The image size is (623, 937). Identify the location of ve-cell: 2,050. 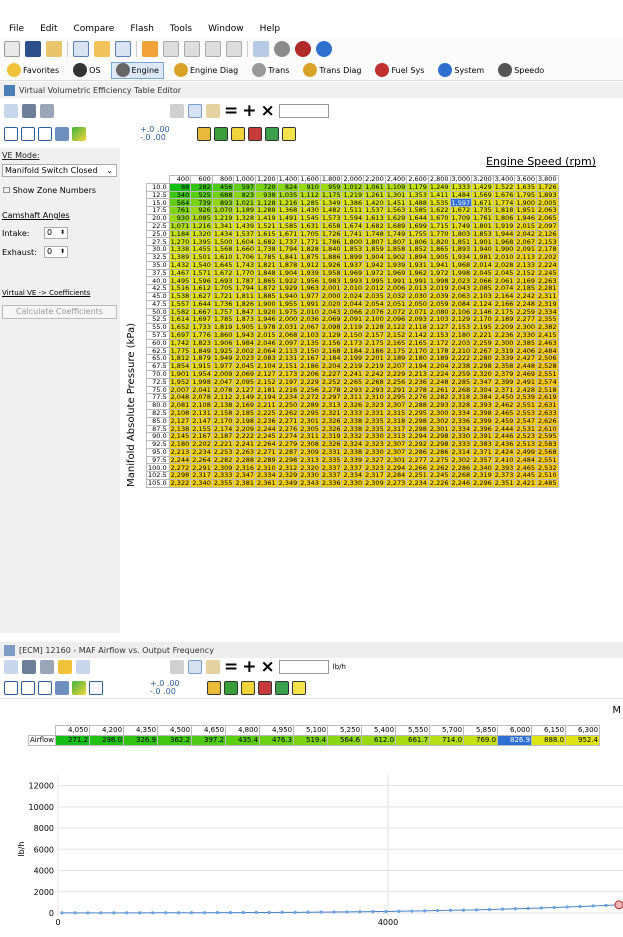
(417, 304).